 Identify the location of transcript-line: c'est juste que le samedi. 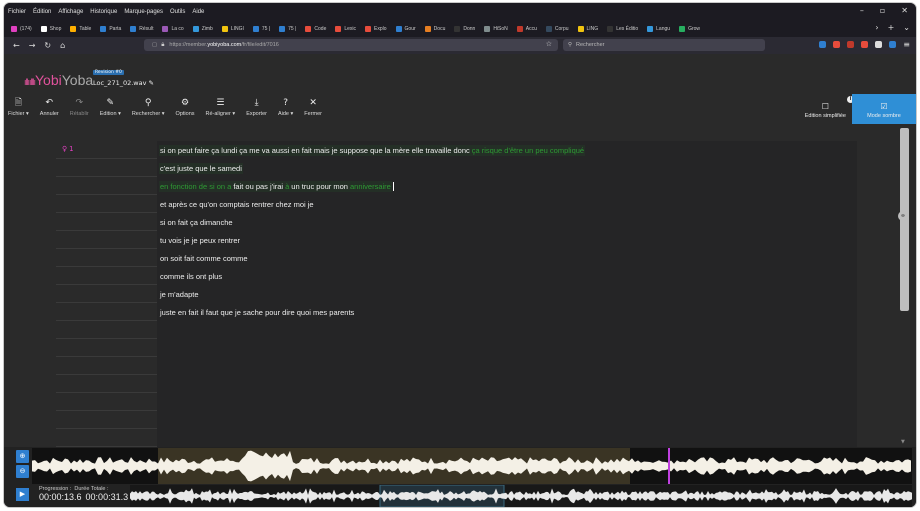
(507, 168).